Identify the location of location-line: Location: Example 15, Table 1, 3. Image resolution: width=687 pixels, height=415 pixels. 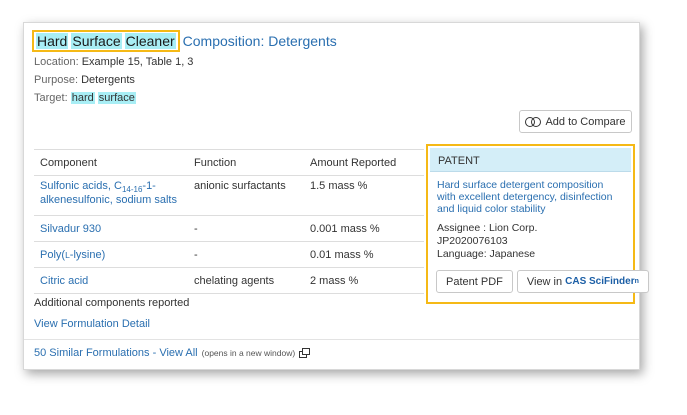
(113, 62).